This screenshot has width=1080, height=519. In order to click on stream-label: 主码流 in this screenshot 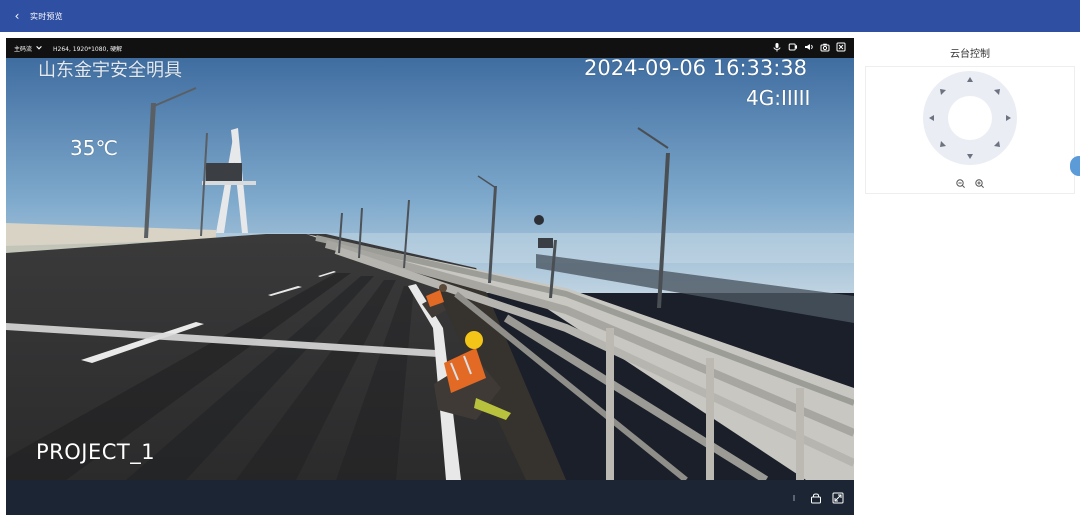, I will do `click(23, 49)`.